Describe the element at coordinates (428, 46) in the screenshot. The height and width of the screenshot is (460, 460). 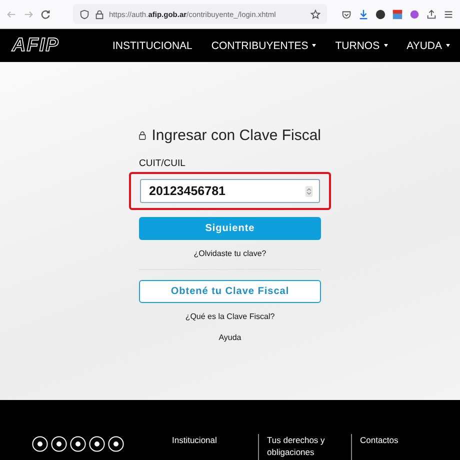
I see `nav-link: AYUDA` at that location.